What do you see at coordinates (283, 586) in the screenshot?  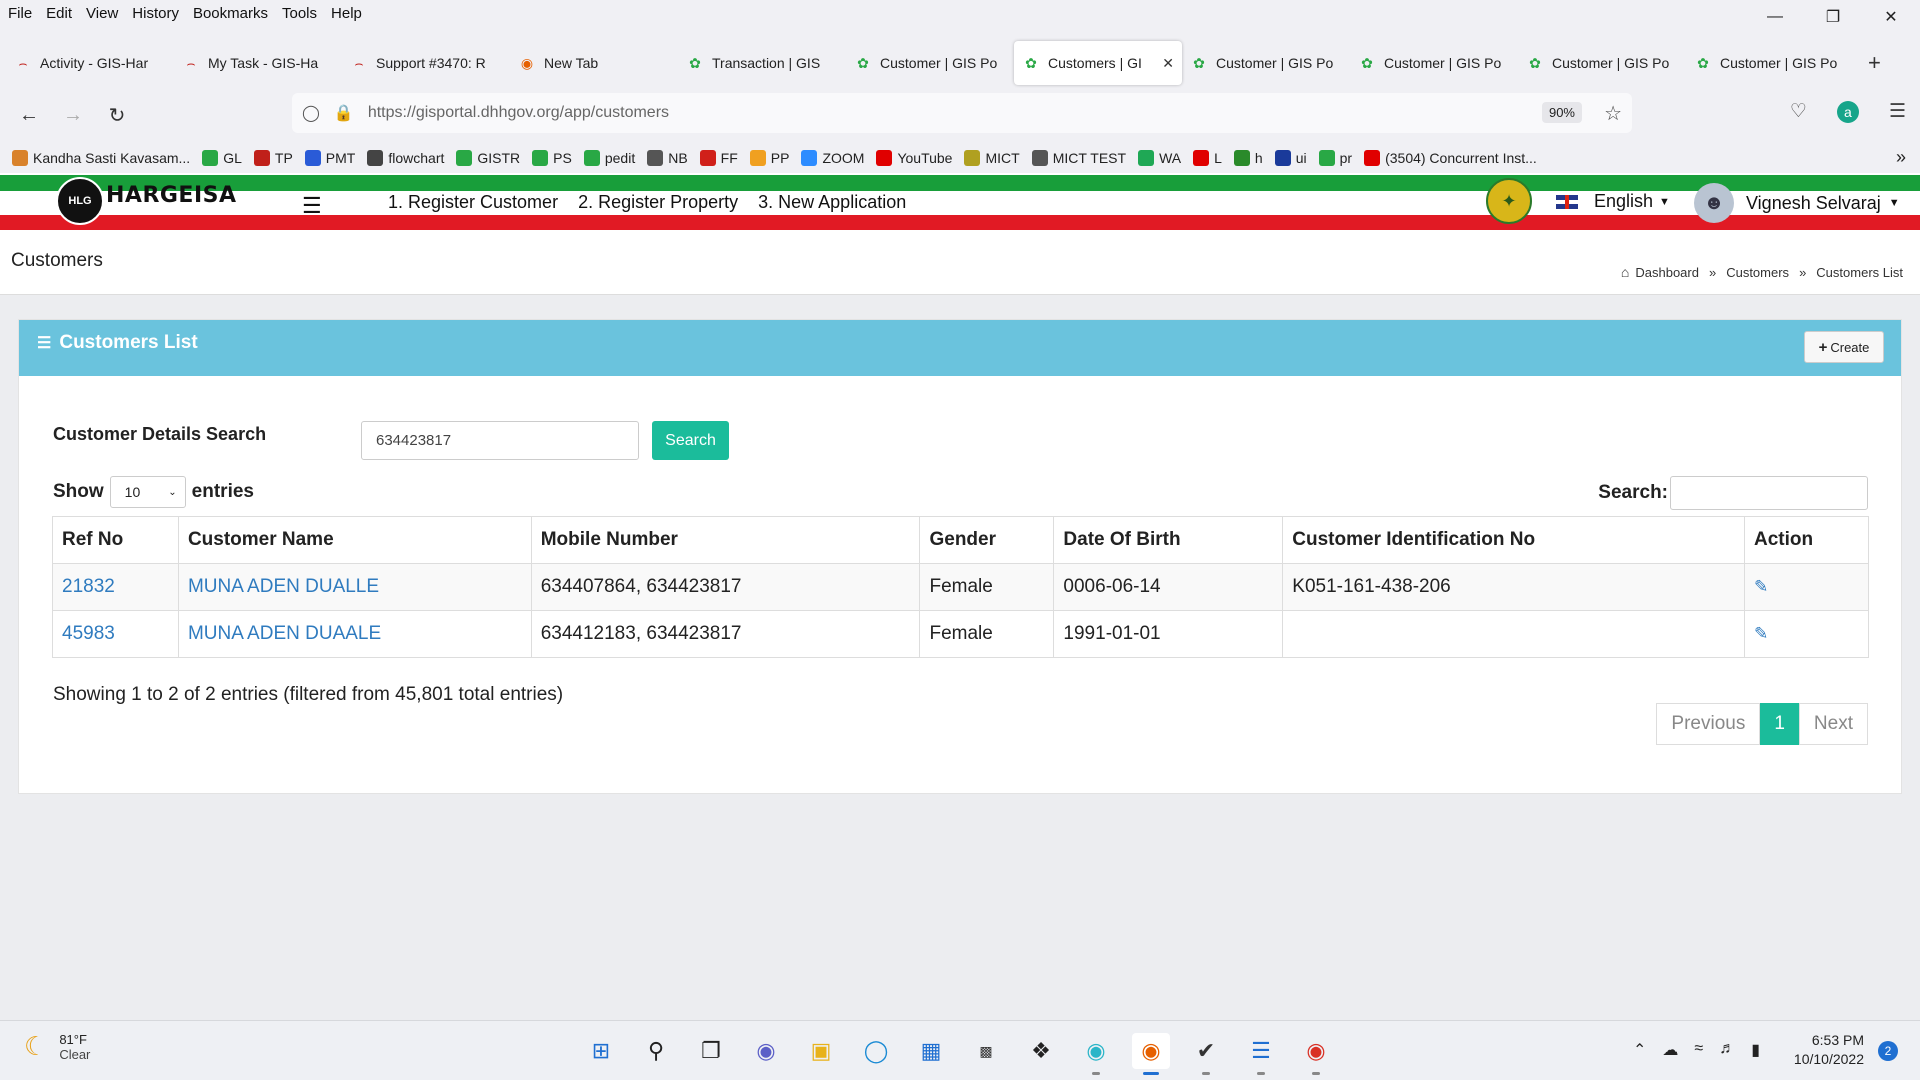 I see `customer-name-link: MUNA ADEN DUALLE` at bounding box center [283, 586].